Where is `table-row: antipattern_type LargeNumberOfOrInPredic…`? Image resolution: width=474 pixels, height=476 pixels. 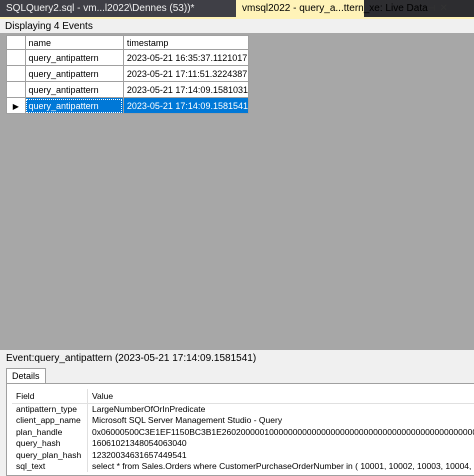 table-row: antipattern_type LargeNumberOfOrInPredic… is located at coordinates (243, 409).